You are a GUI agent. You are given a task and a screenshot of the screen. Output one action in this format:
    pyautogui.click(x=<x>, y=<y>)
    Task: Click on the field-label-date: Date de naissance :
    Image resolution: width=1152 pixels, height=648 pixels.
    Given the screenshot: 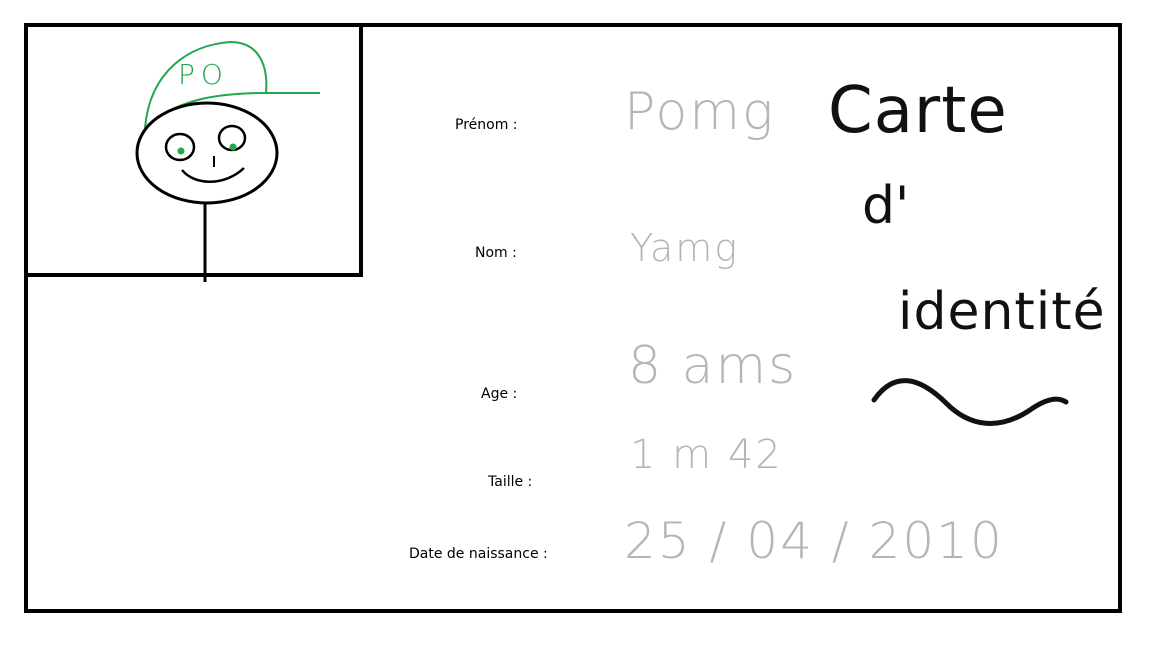 What is the action you would take?
    pyautogui.click(x=478, y=554)
    